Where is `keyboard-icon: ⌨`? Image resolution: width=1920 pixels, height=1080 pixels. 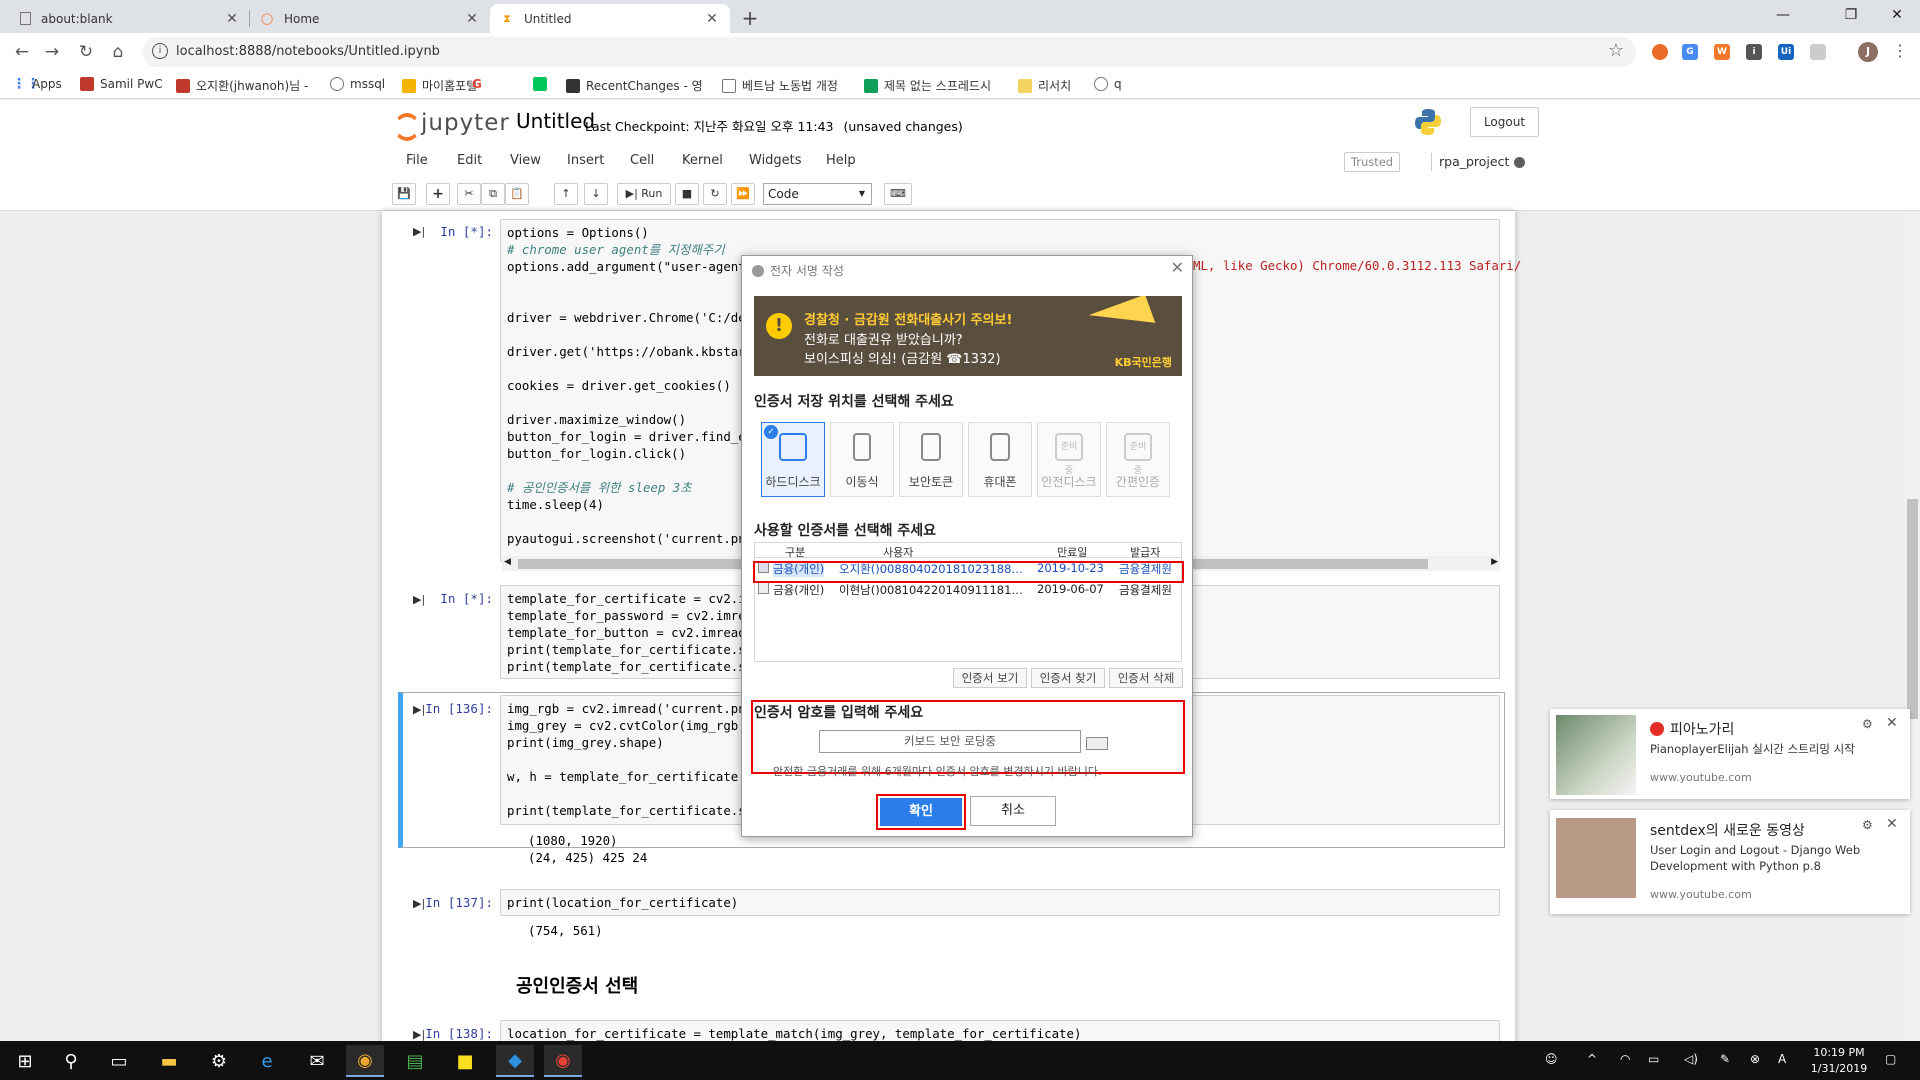
keyboard-icon: ⌨ is located at coordinates (898, 194).